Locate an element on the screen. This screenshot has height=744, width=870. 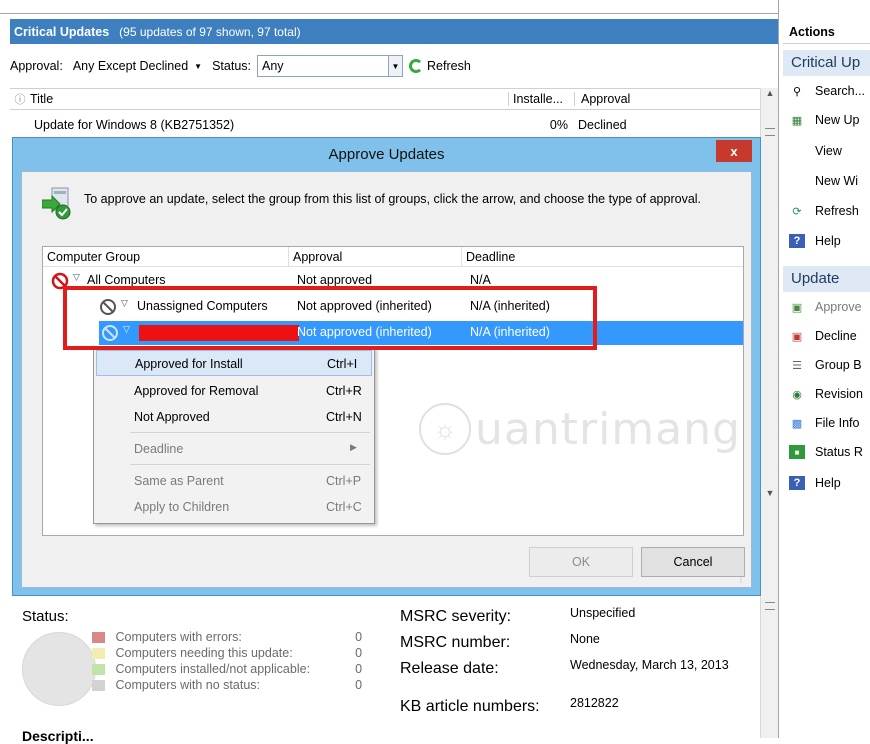
updates-grid-header: ⓘ Title Installe... Approval is located at coordinates (394, 99).